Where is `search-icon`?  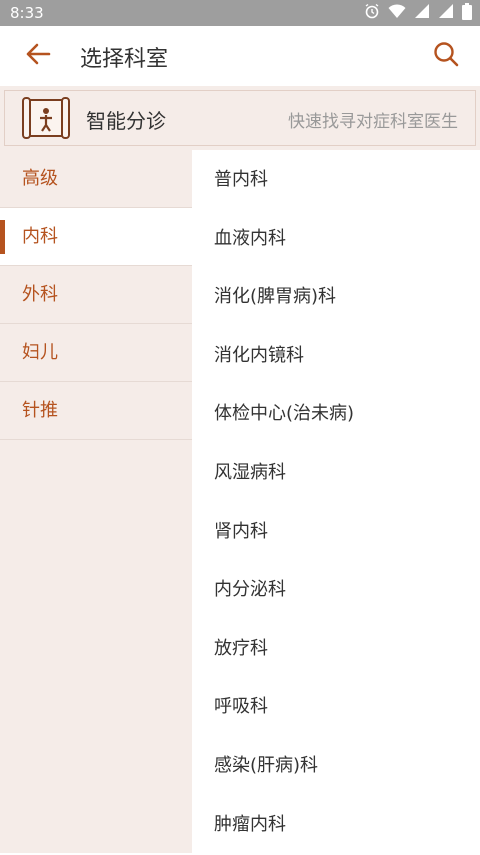 search-icon is located at coordinates (446, 56).